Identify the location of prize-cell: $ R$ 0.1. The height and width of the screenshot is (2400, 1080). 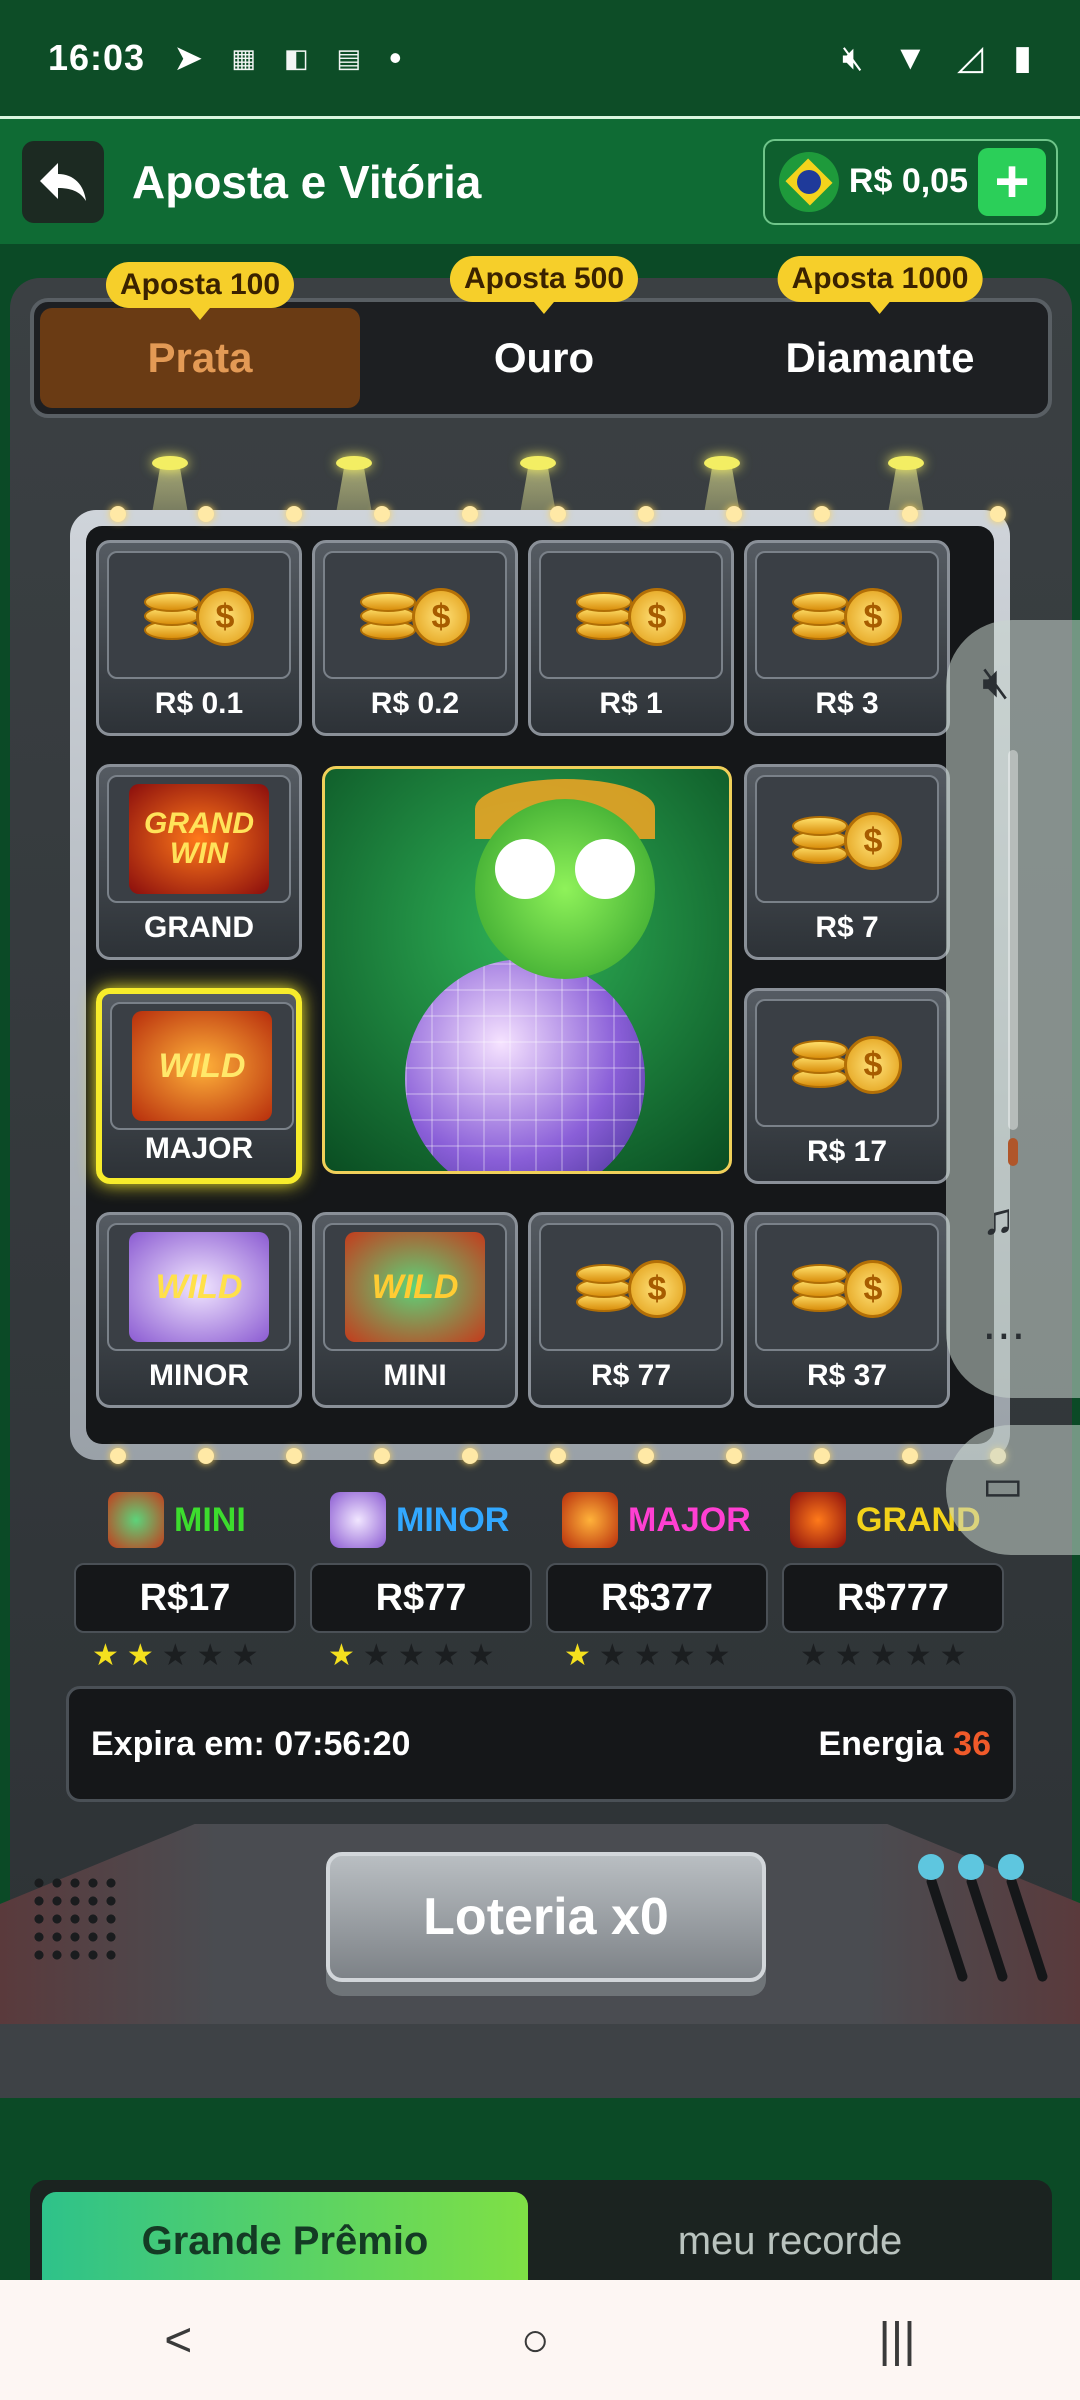
(199, 638).